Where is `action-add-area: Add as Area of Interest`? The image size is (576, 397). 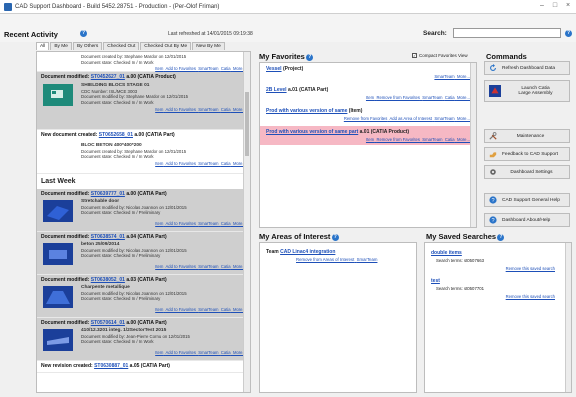
action-add-area: Add as Area of Interest is located at coordinates (410, 118).